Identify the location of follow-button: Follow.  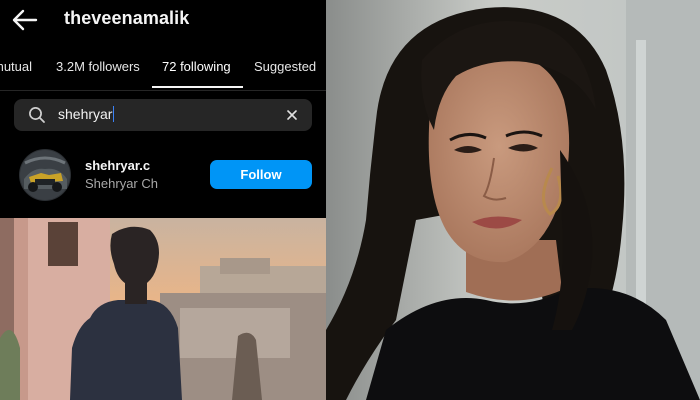
(261, 174).